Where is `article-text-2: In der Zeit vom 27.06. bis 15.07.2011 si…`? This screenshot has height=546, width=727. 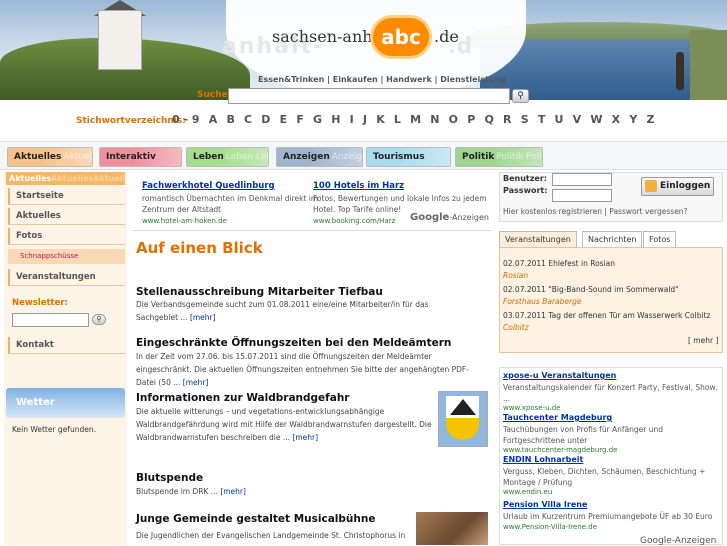
article-text-2: In der Zeit vom 27.06. bis 15.07.2011 si… is located at coordinates (302, 369).